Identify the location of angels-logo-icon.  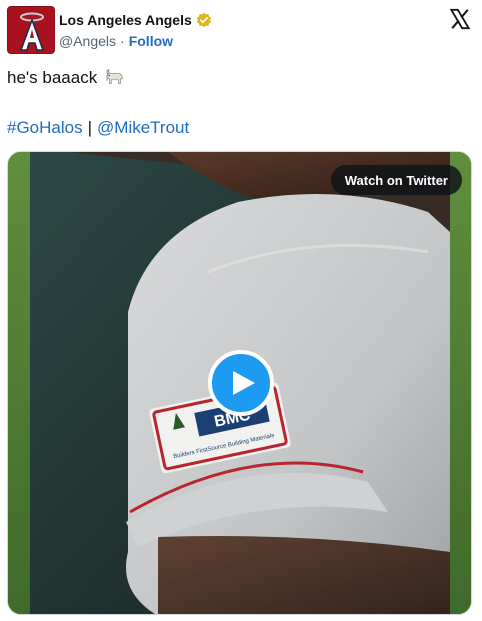
(31, 30).